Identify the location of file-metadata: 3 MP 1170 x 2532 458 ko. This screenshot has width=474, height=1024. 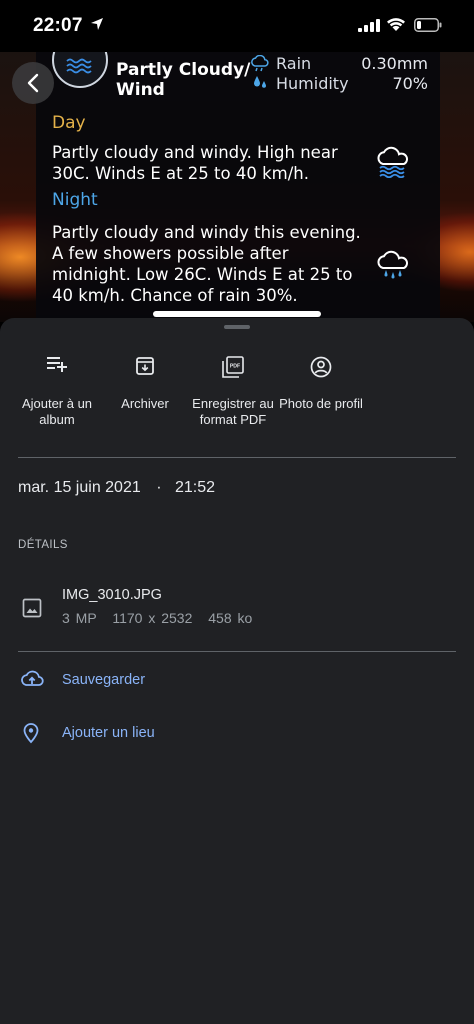
(157, 618).